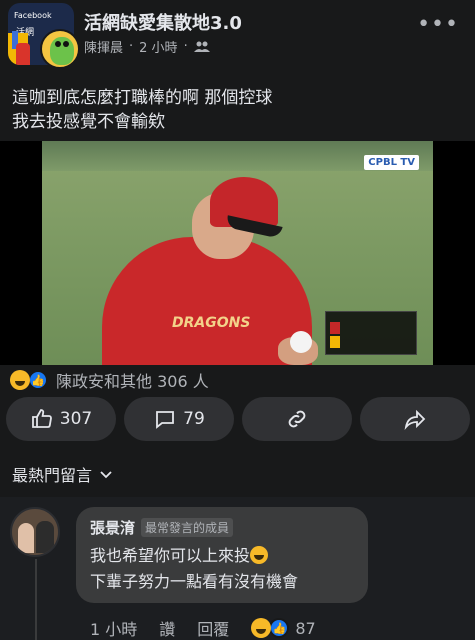 This screenshot has height=640, width=475. I want to click on post-meta: 陳揮晨 · 2 小時 ·, so click(147, 46).